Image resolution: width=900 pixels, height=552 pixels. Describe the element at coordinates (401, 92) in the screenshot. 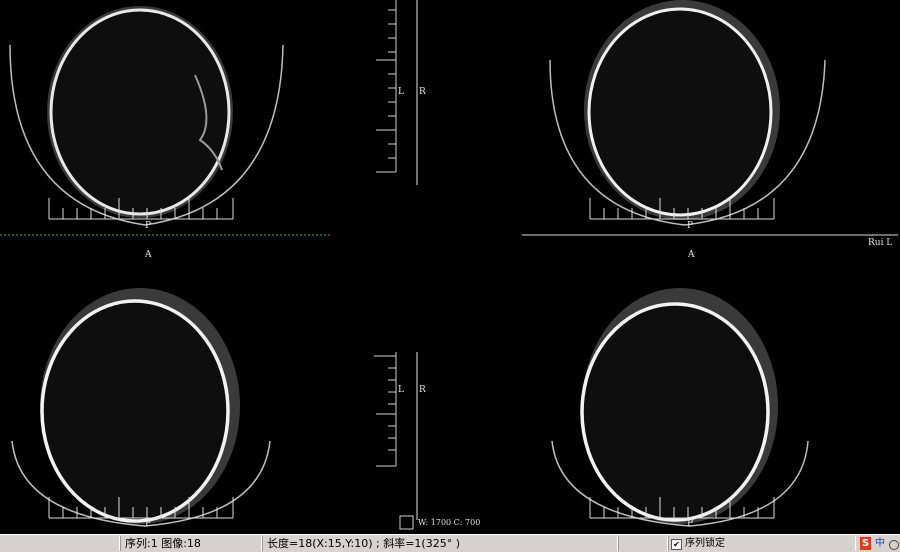

I see `orientation-label-l-top: L` at that location.